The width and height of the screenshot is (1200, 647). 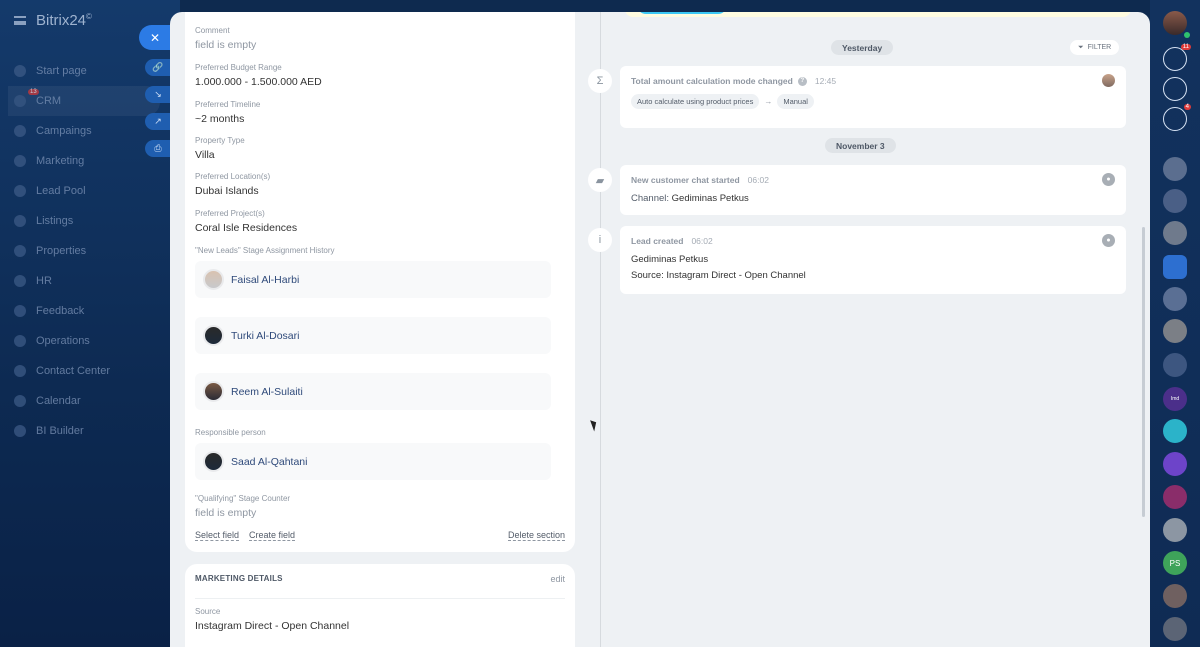 I want to click on section-title: MARKETING DETAILS, so click(x=239, y=578).